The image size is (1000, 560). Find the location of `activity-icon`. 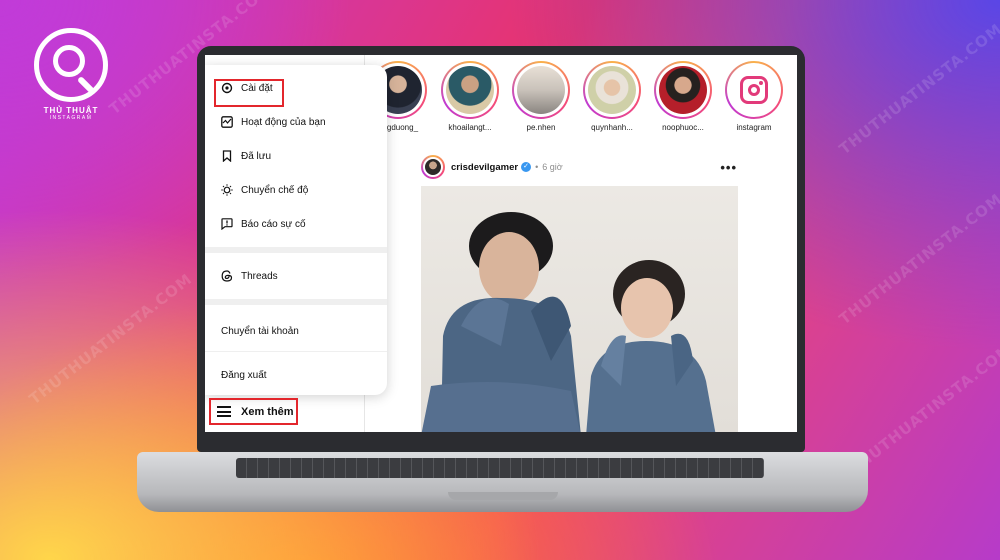

activity-icon is located at coordinates (227, 122).